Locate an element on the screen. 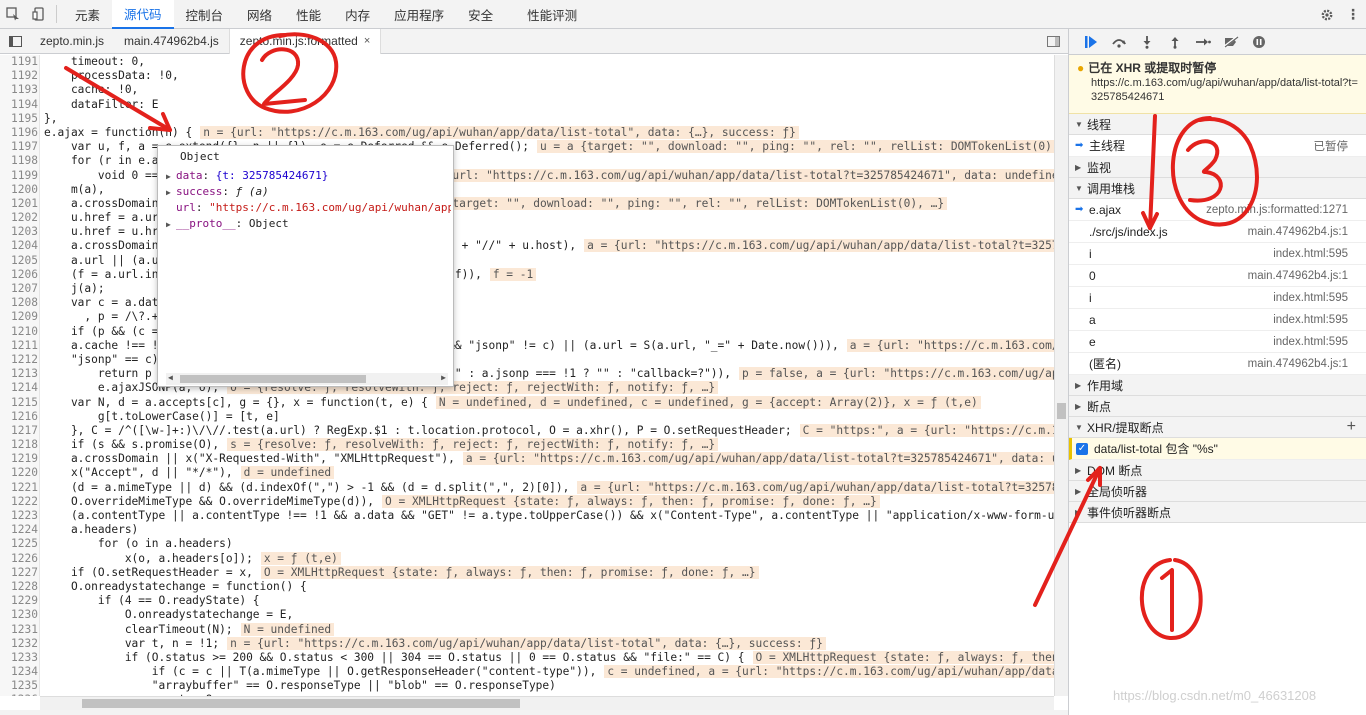  pause-on-exceptions-icon is located at coordinates (1259, 42).